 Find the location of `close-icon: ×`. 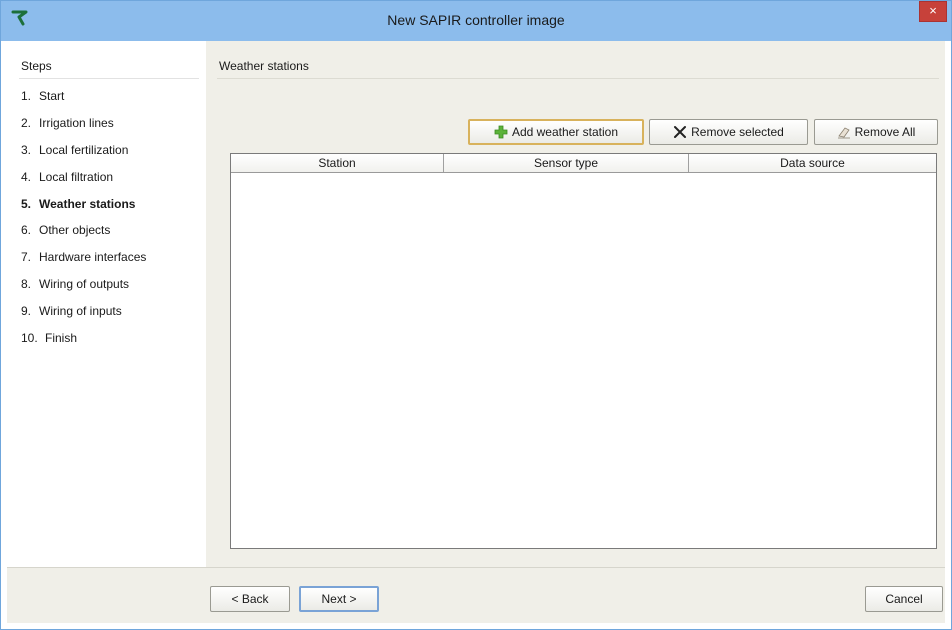

close-icon: × is located at coordinates (933, 10).